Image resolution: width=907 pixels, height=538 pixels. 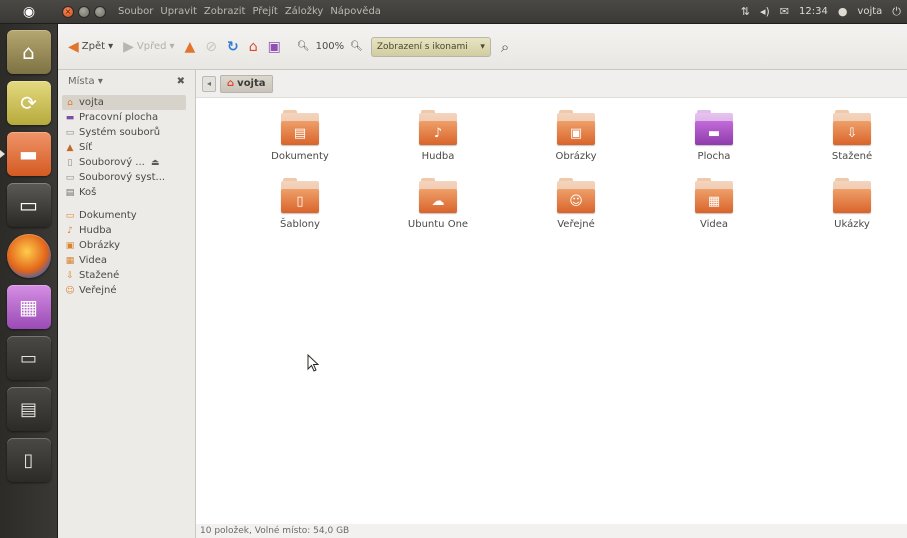 What do you see at coordinates (430, 46) in the screenshot?
I see `view-mode-select: Zobrazení s ikonami ▾` at bounding box center [430, 46].